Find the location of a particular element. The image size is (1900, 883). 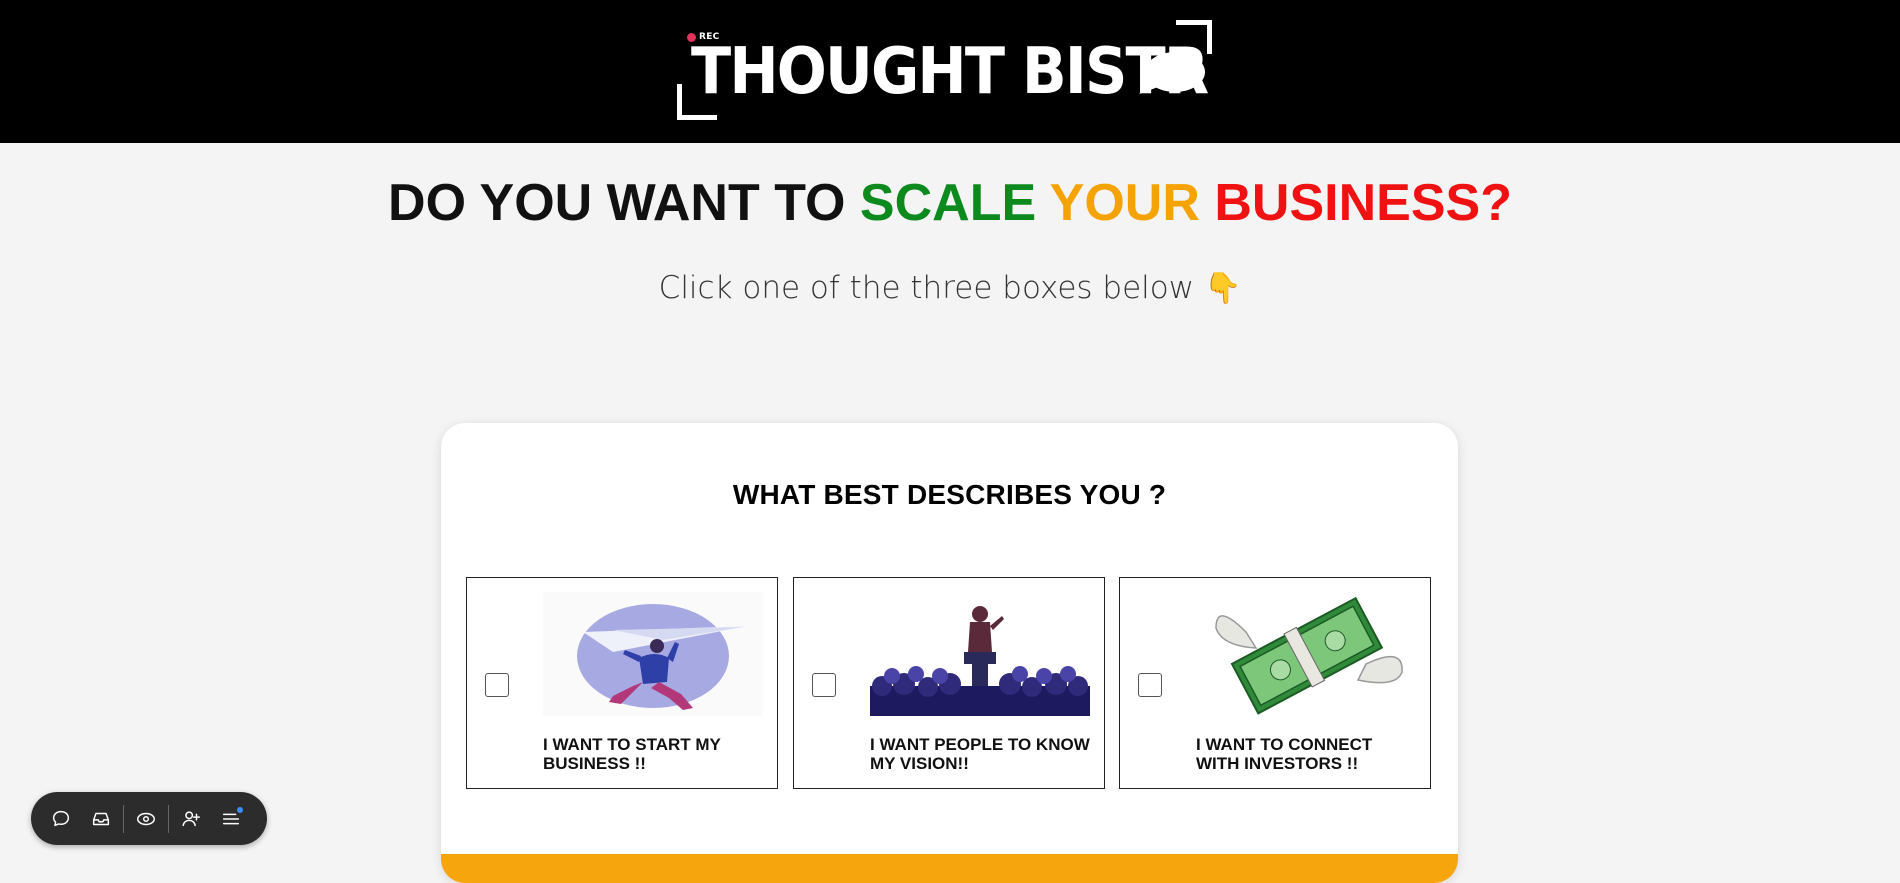

chat-icon is located at coordinates (61, 818).